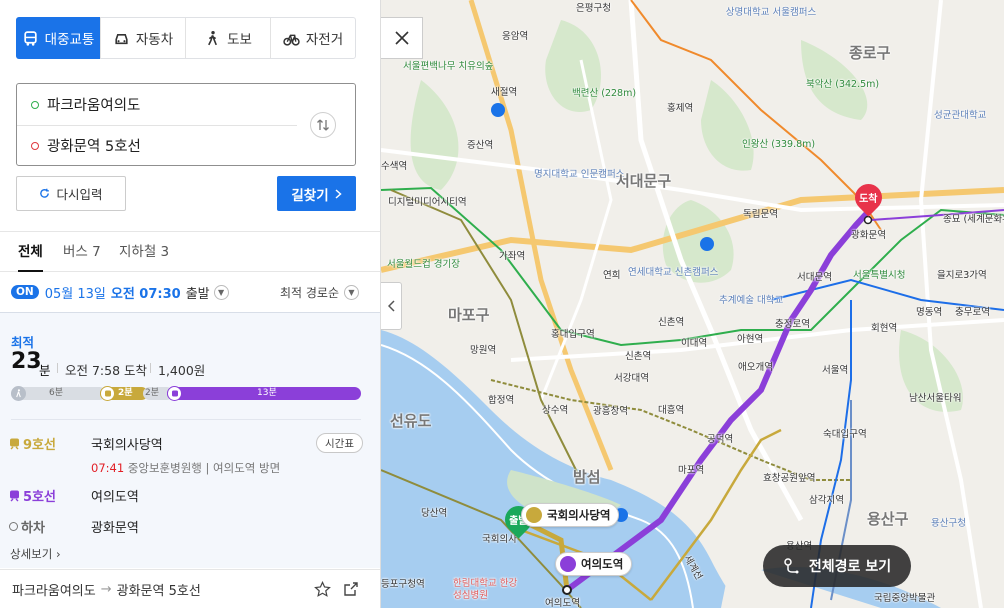 This screenshot has height=608, width=1004. I want to click on tab-bicycle: 자전거, so click(312, 38).